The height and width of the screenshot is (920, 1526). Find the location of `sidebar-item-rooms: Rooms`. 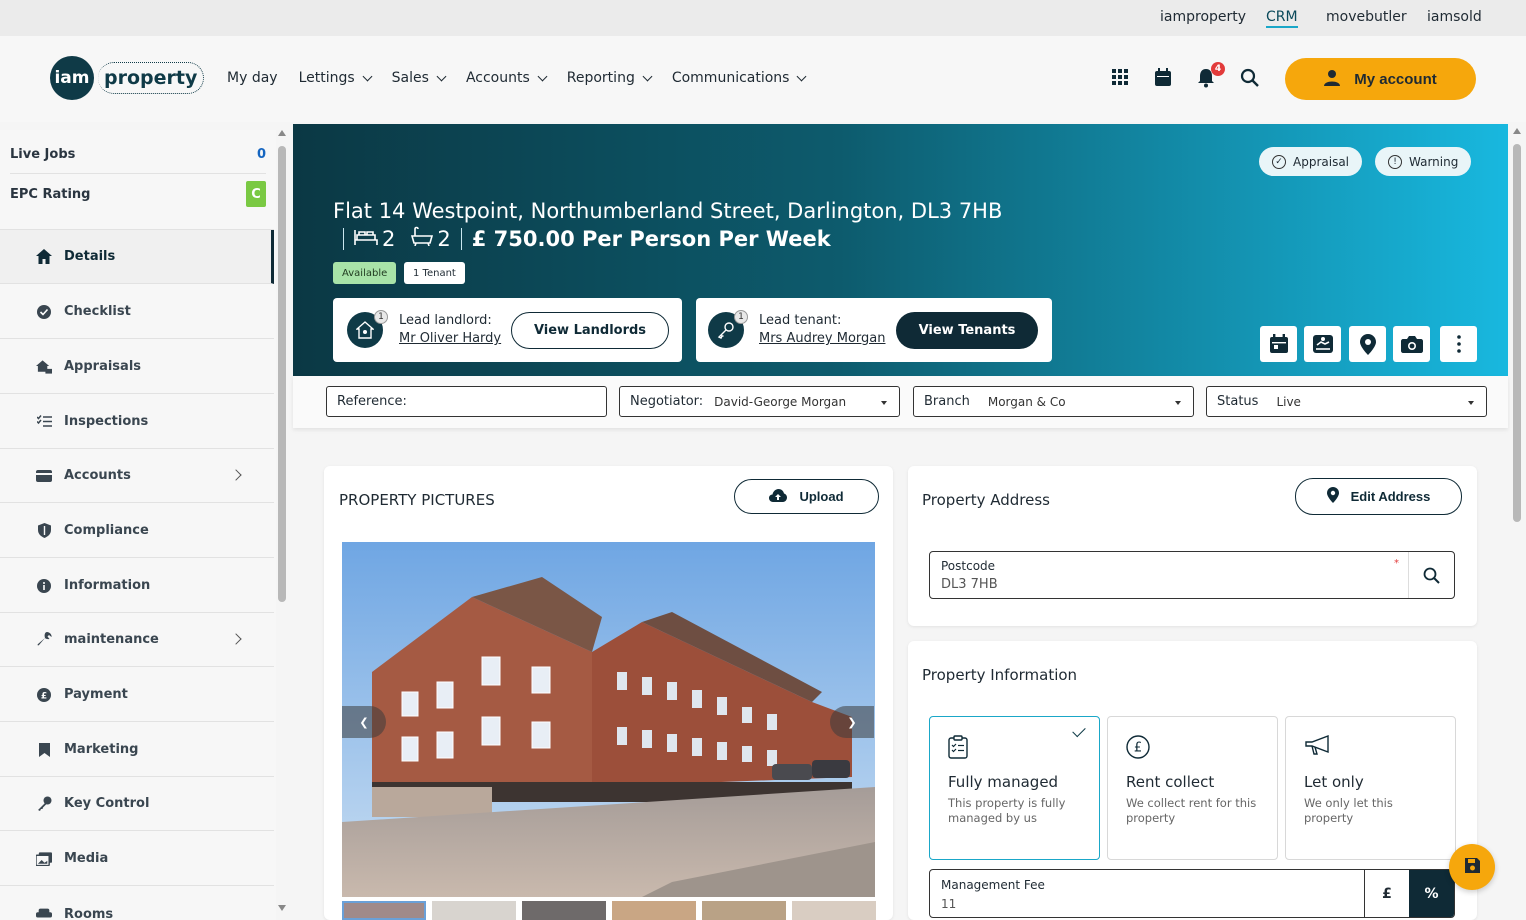

sidebar-item-rooms: Rooms is located at coordinates (137, 903).